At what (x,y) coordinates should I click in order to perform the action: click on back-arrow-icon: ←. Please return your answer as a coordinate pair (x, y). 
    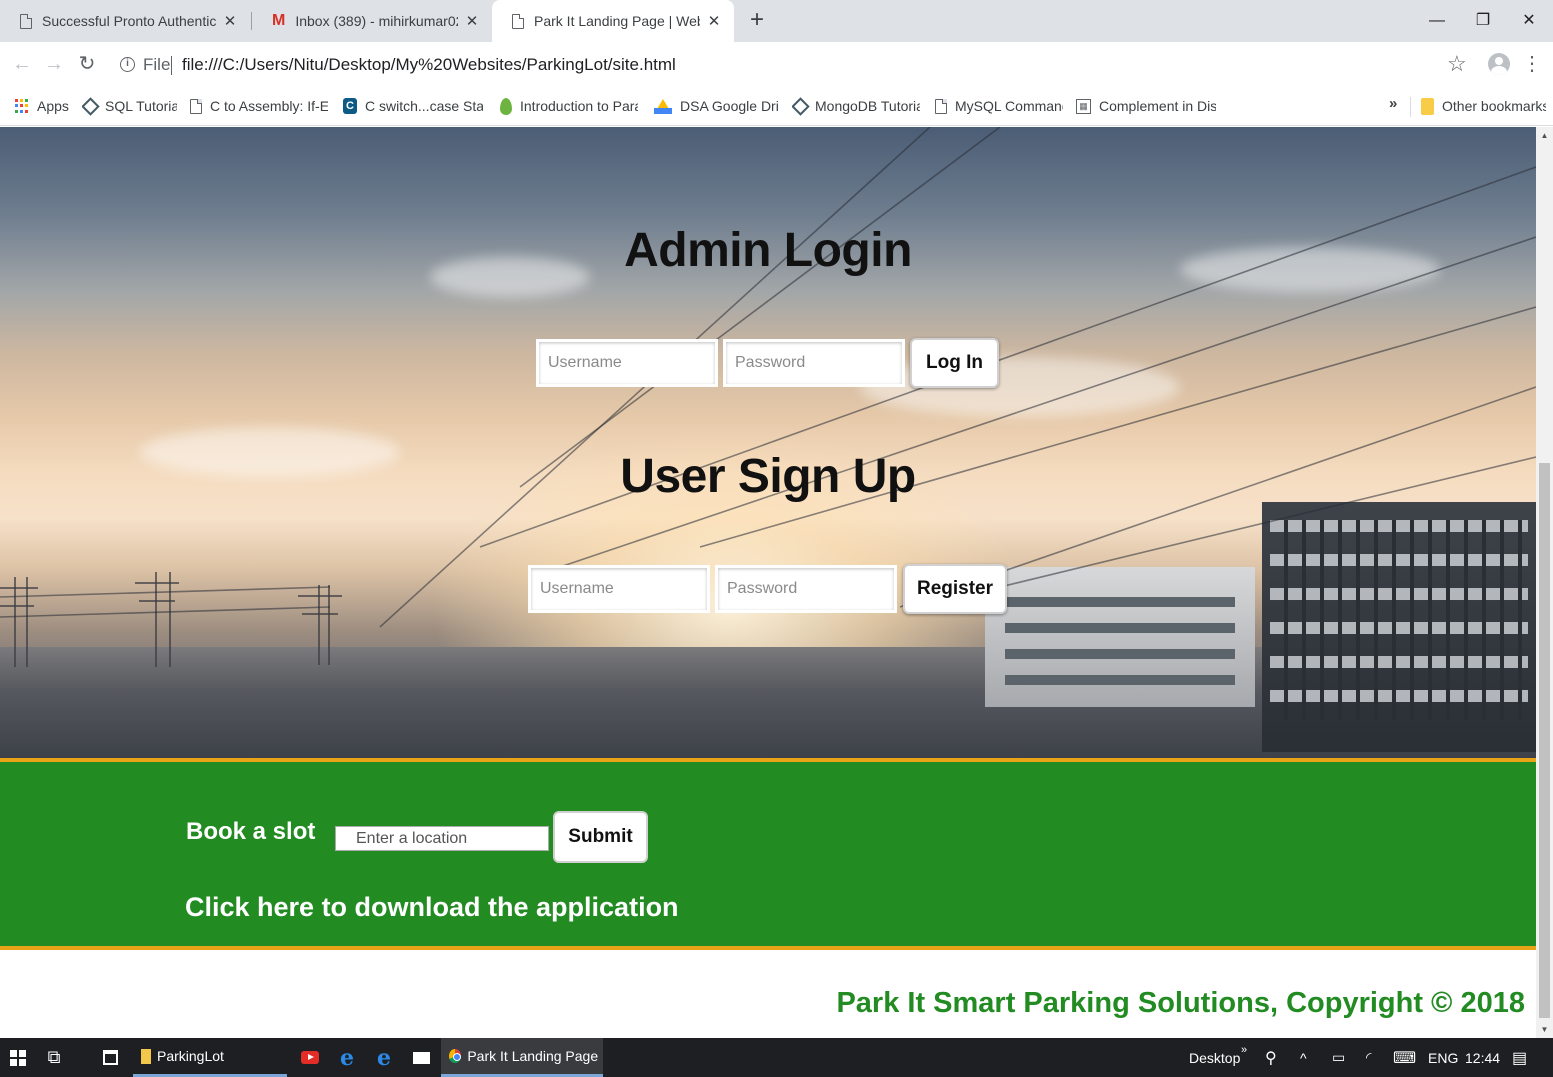
    Looking at the image, I should click on (22, 64).